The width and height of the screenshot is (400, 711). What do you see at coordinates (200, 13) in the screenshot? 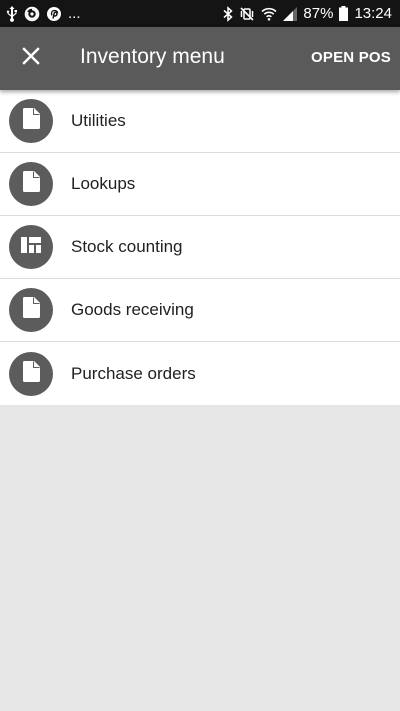
I see `status-bar: ... 87% 13:24` at bounding box center [200, 13].